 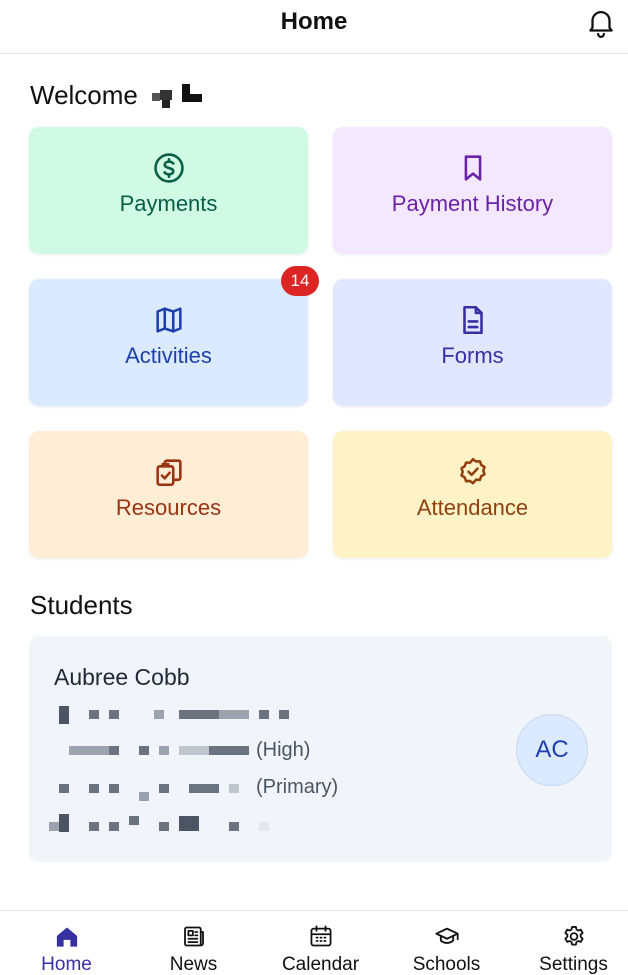 I want to click on forms-tile: Forms, so click(x=472, y=342).